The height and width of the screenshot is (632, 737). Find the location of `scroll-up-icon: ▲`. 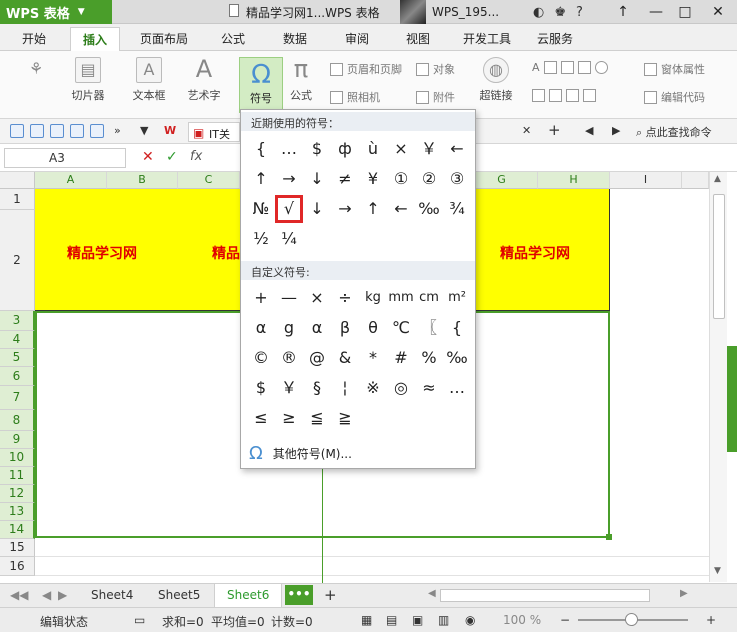

scroll-up-icon: ▲ is located at coordinates (717, 179).